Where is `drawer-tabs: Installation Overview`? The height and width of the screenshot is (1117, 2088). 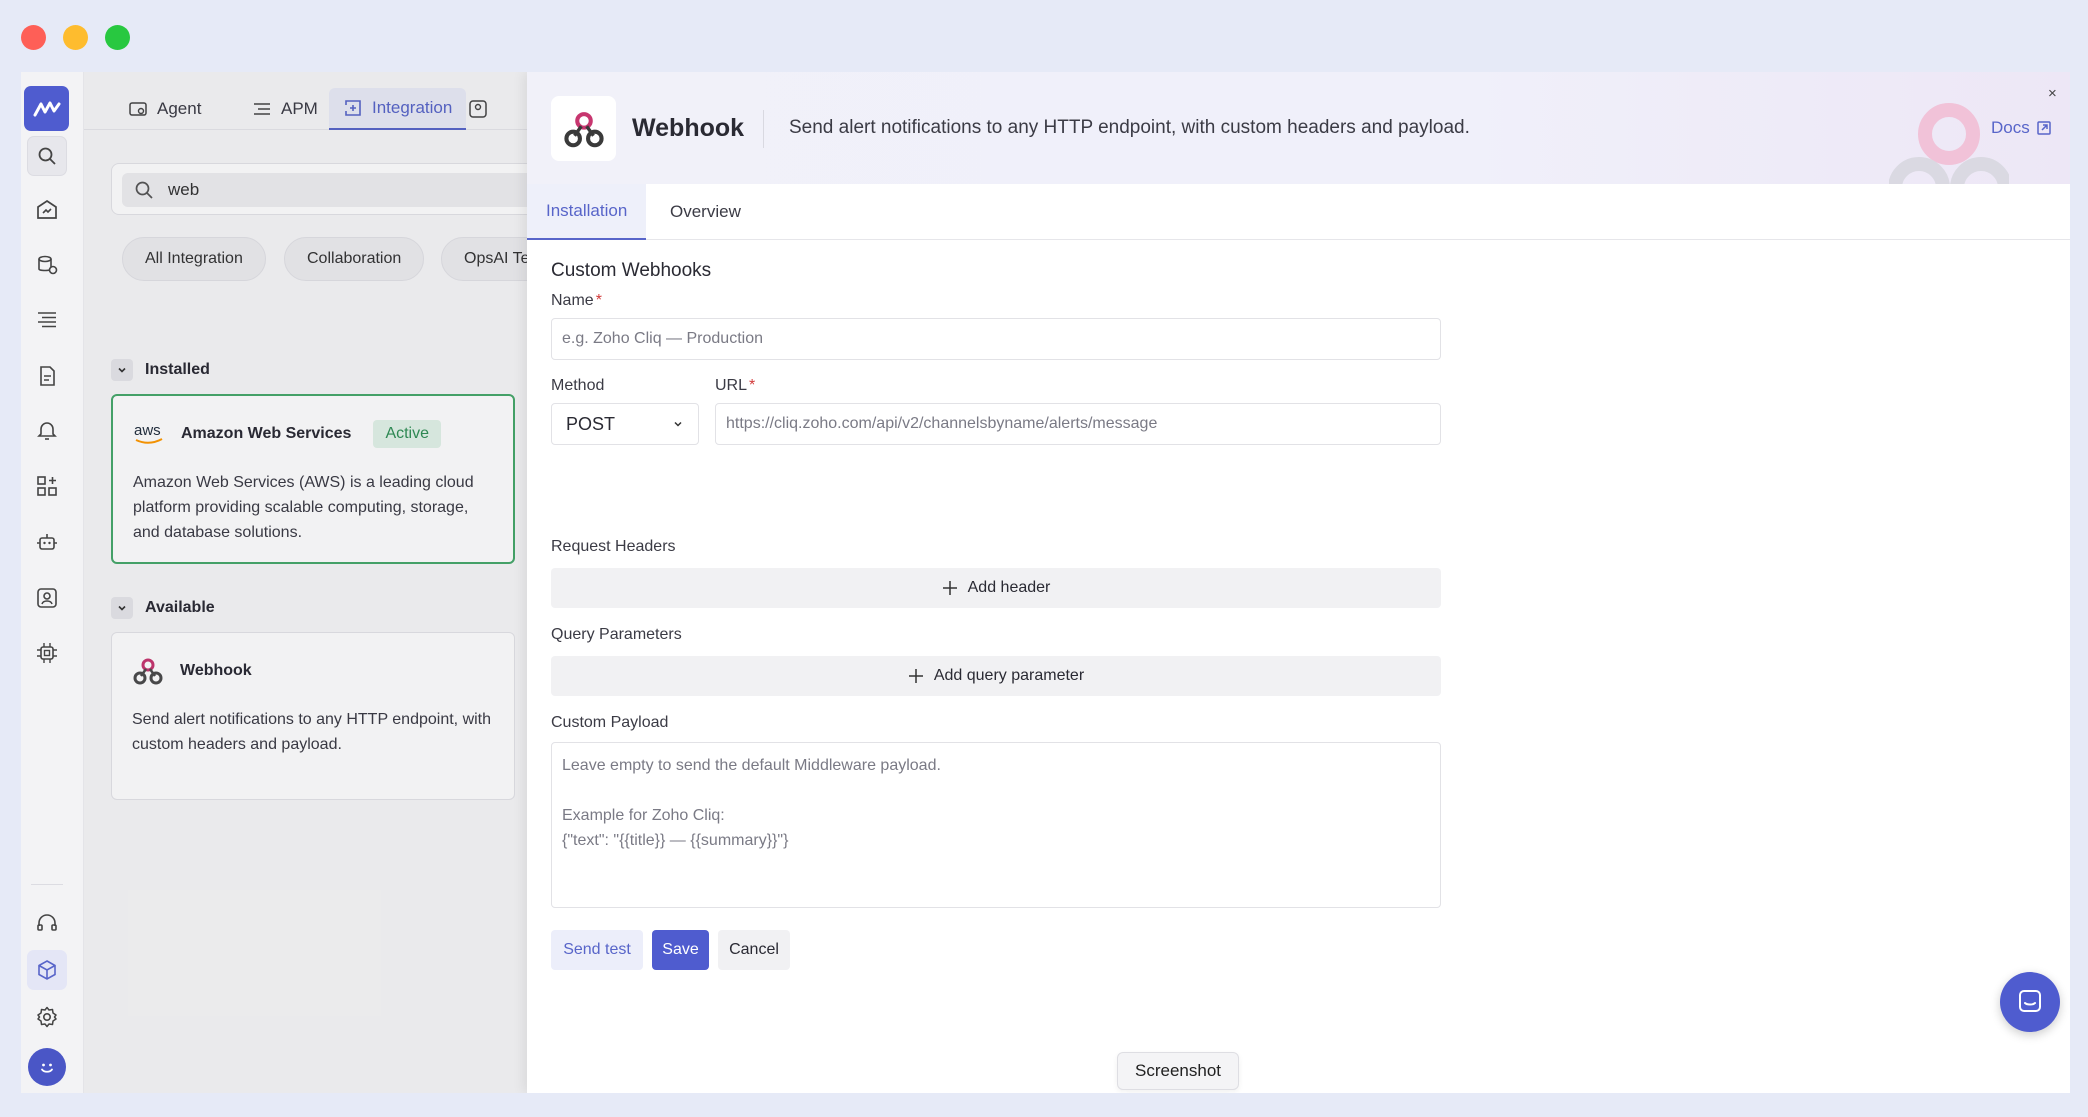
drawer-tabs: Installation Overview is located at coordinates (1298, 212).